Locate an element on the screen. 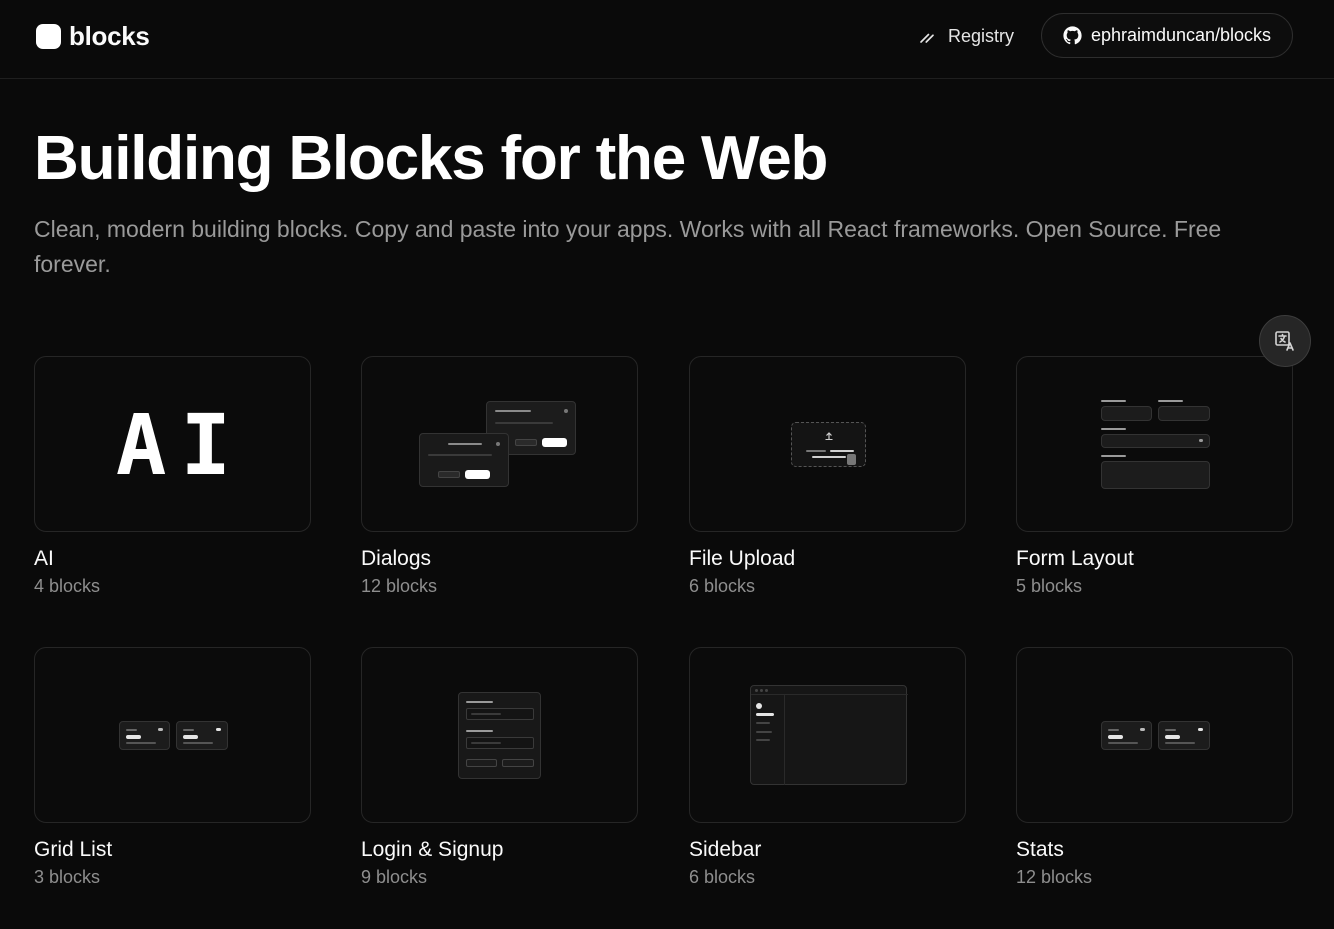  registry-label: Registry is located at coordinates (981, 35).